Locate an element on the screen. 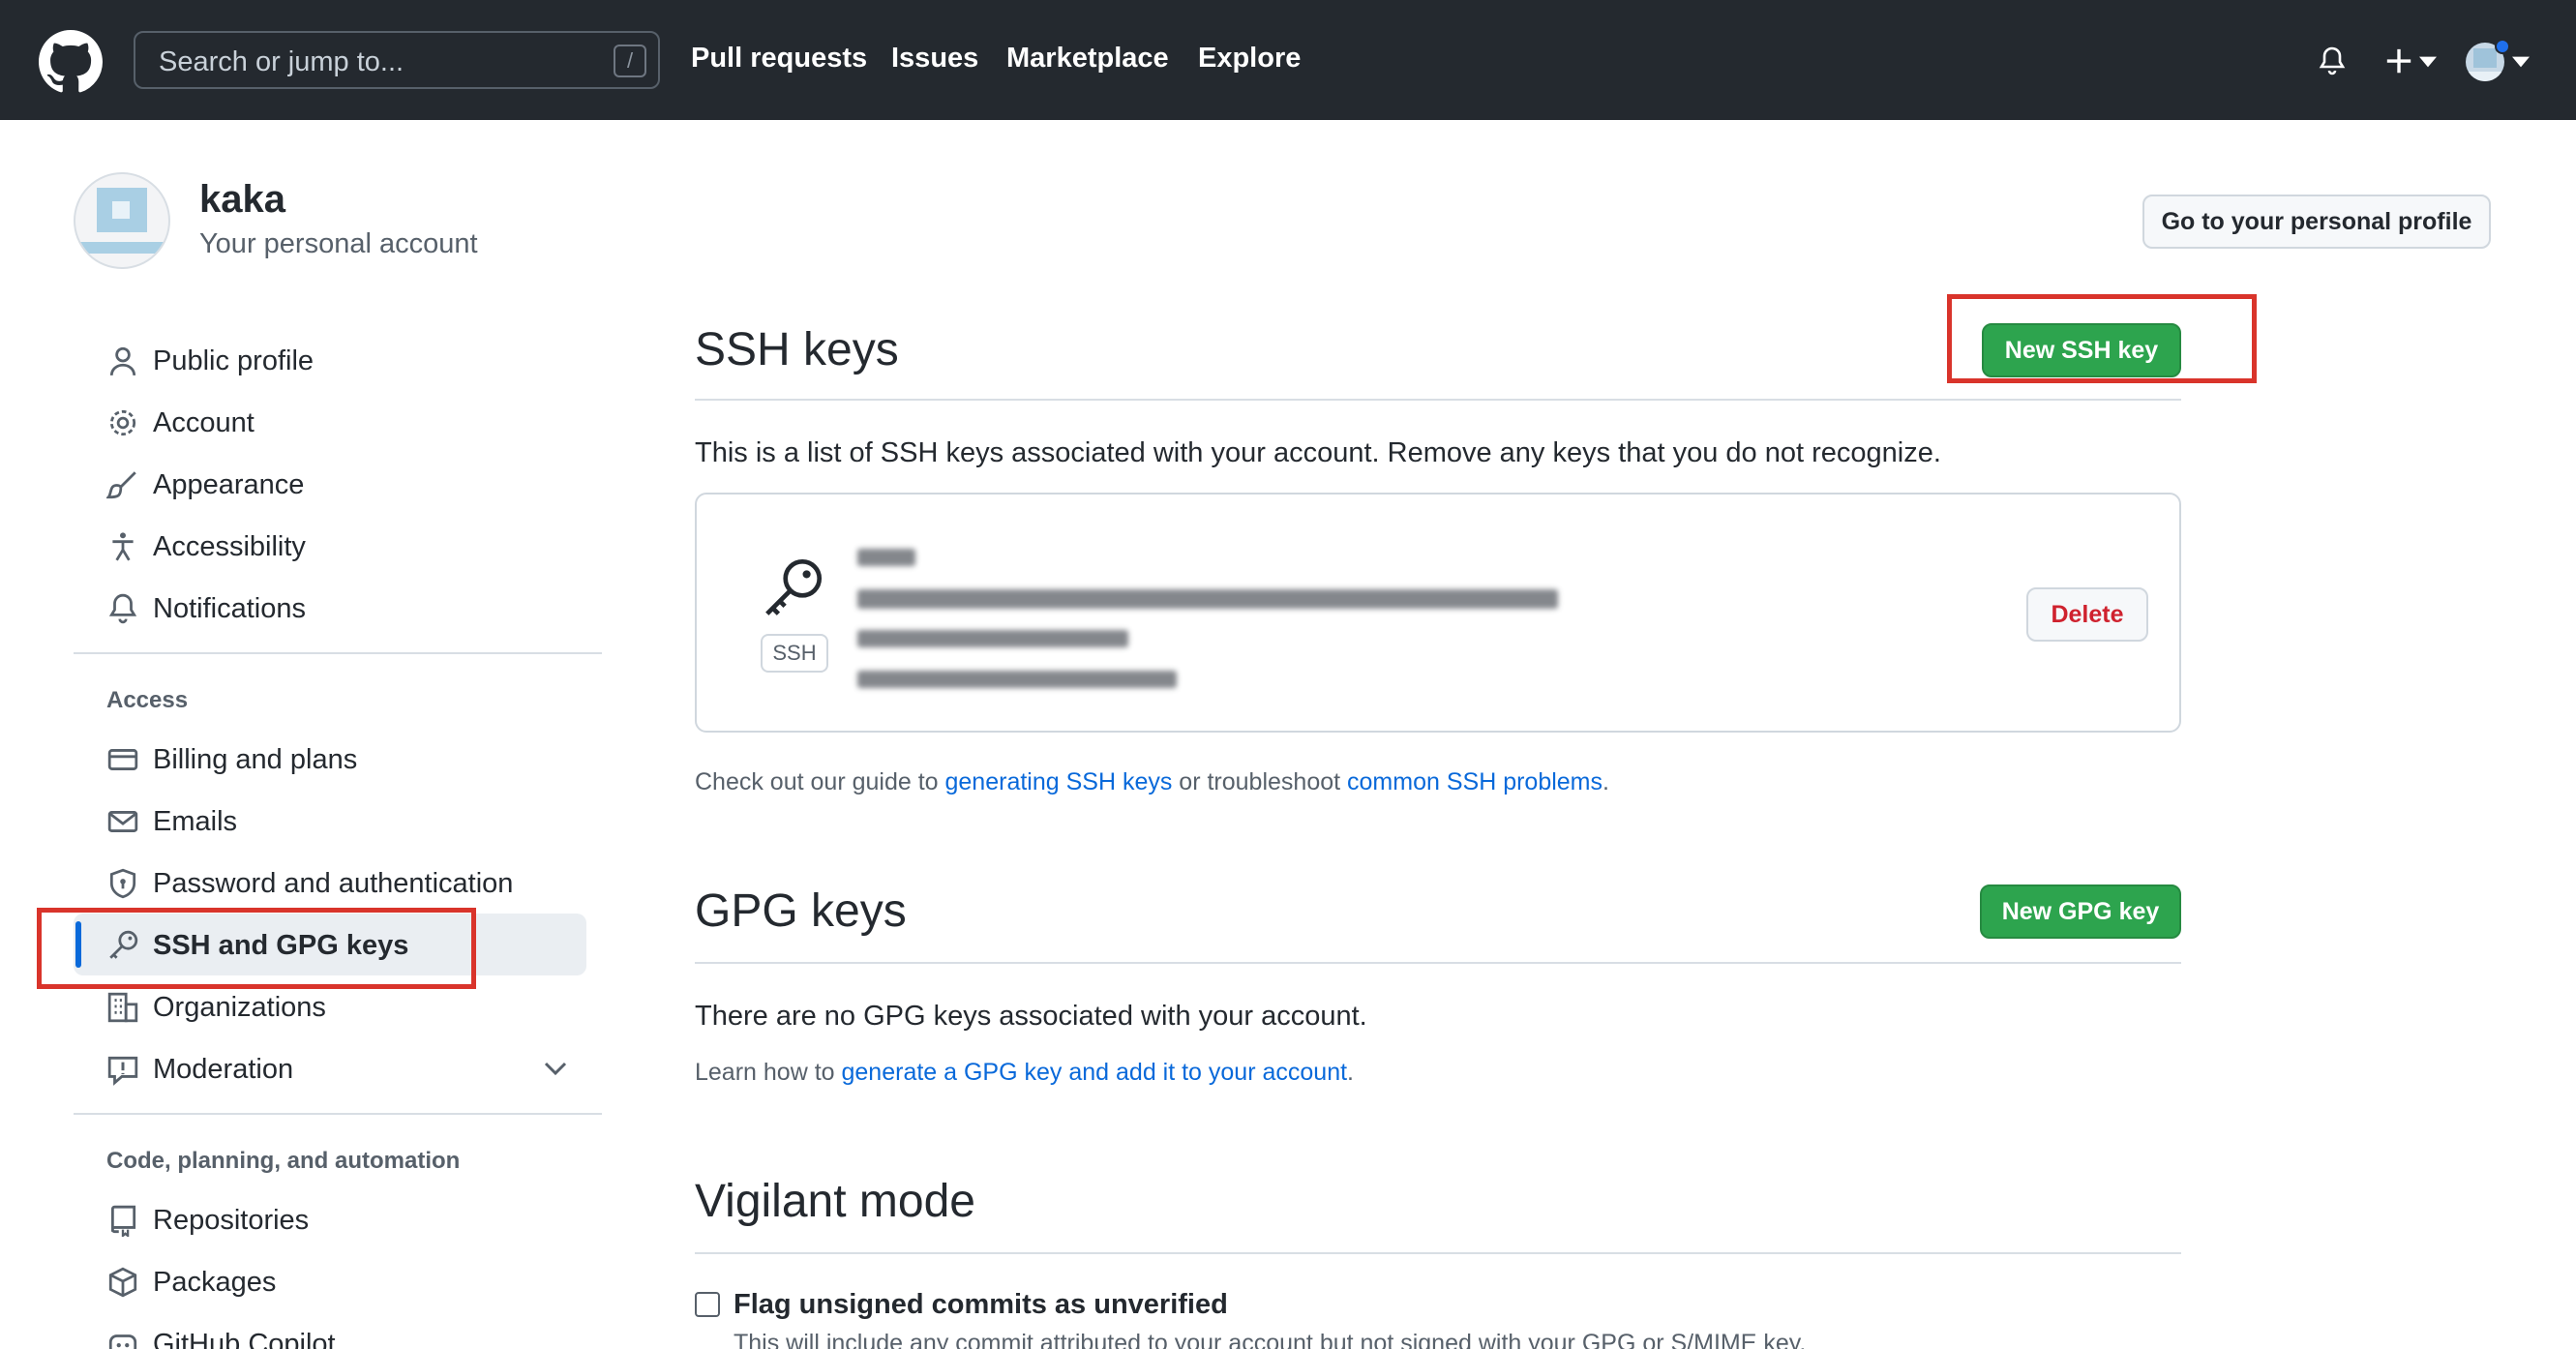 The width and height of the screenshot is (2576, 1349). nav-issues: Issues is located at coordinates (934, 59).